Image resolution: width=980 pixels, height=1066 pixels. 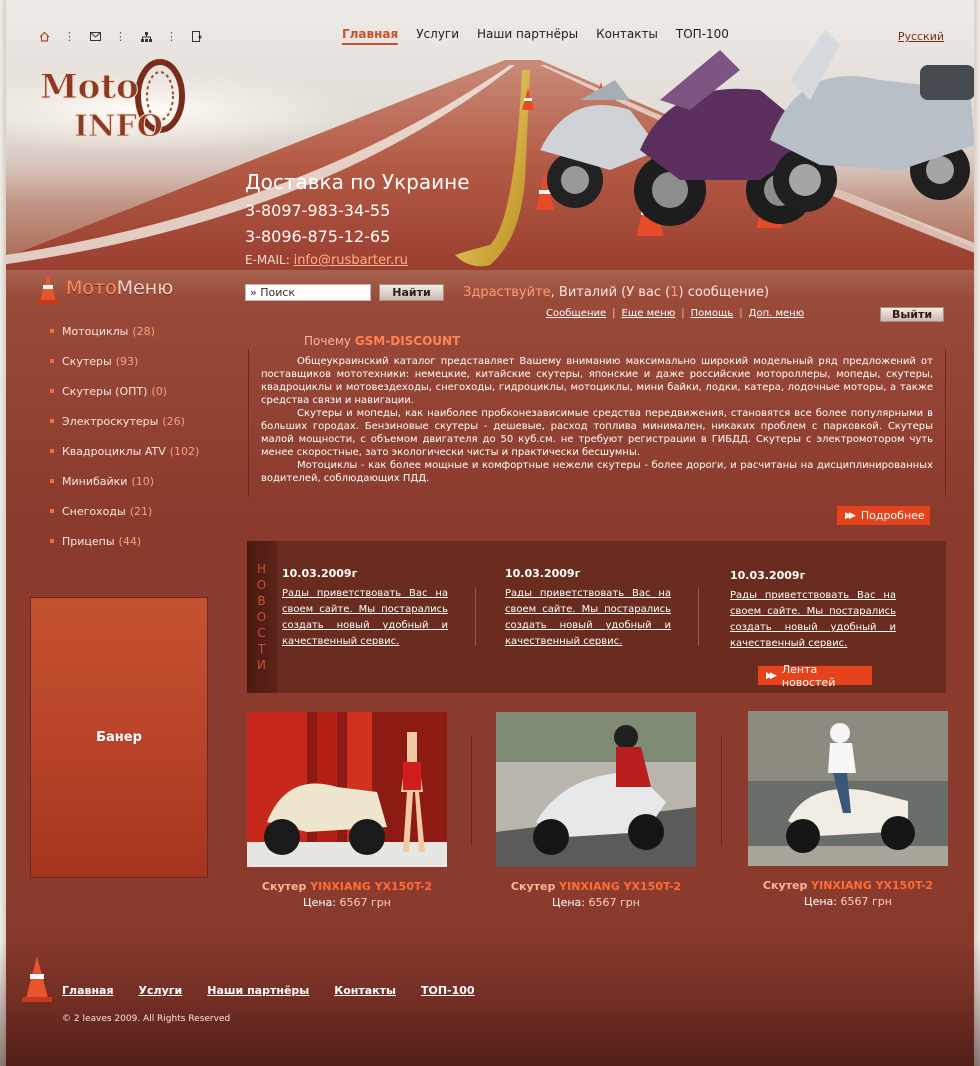 I want to click on email-link: info@rusbarter.ru, so click(x=351, y=260).